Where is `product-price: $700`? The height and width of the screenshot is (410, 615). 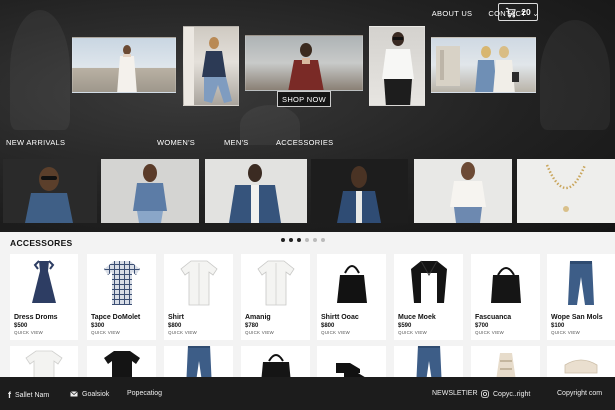
product-price: $700 is located at coordinates (482, 326).